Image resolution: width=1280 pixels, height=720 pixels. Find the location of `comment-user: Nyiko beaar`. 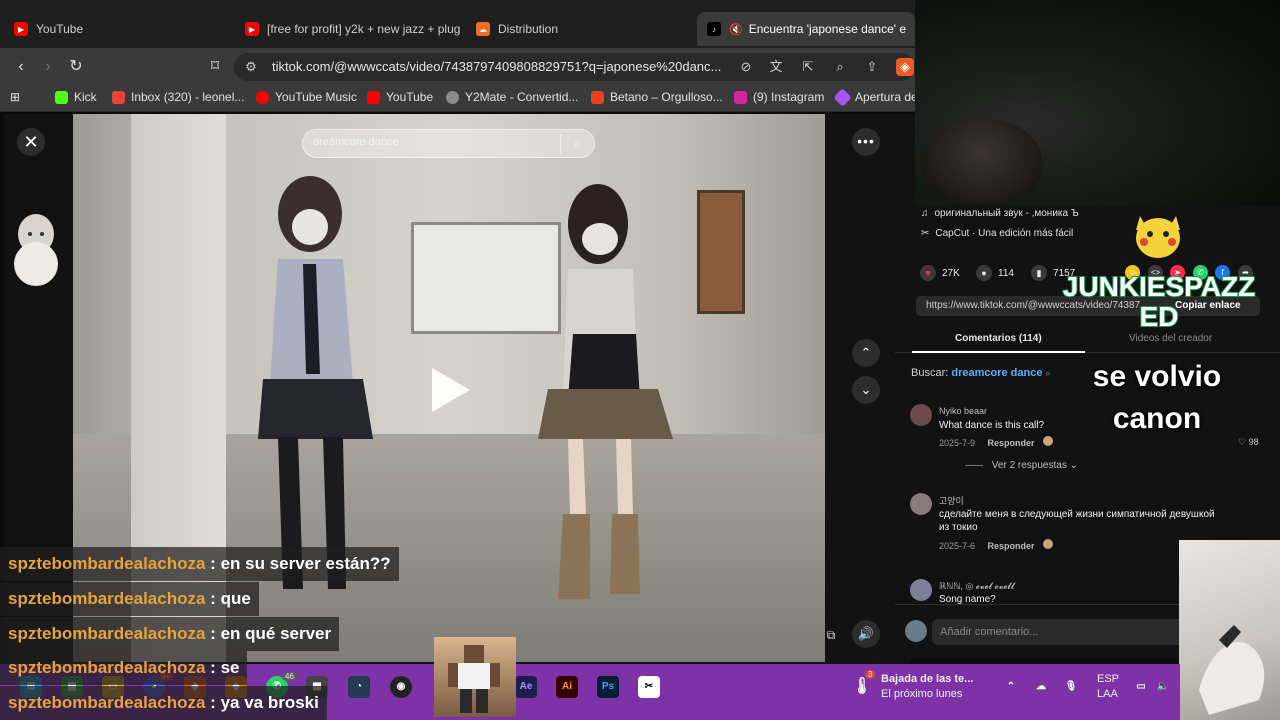

comment-user: Nyiko beaar is located at coordinates (963, 411).